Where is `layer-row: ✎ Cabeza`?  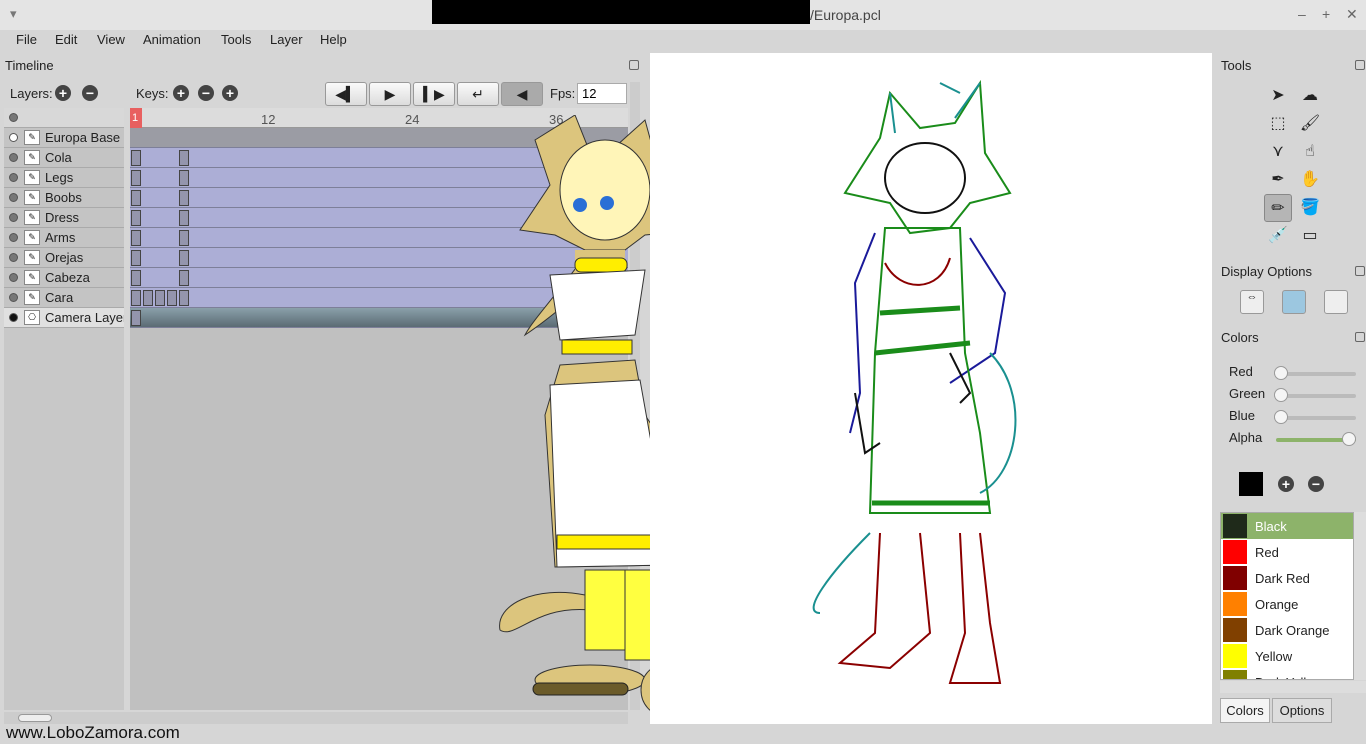
layer-row: ✎ Cabeza is located at coordinates (64, 278).